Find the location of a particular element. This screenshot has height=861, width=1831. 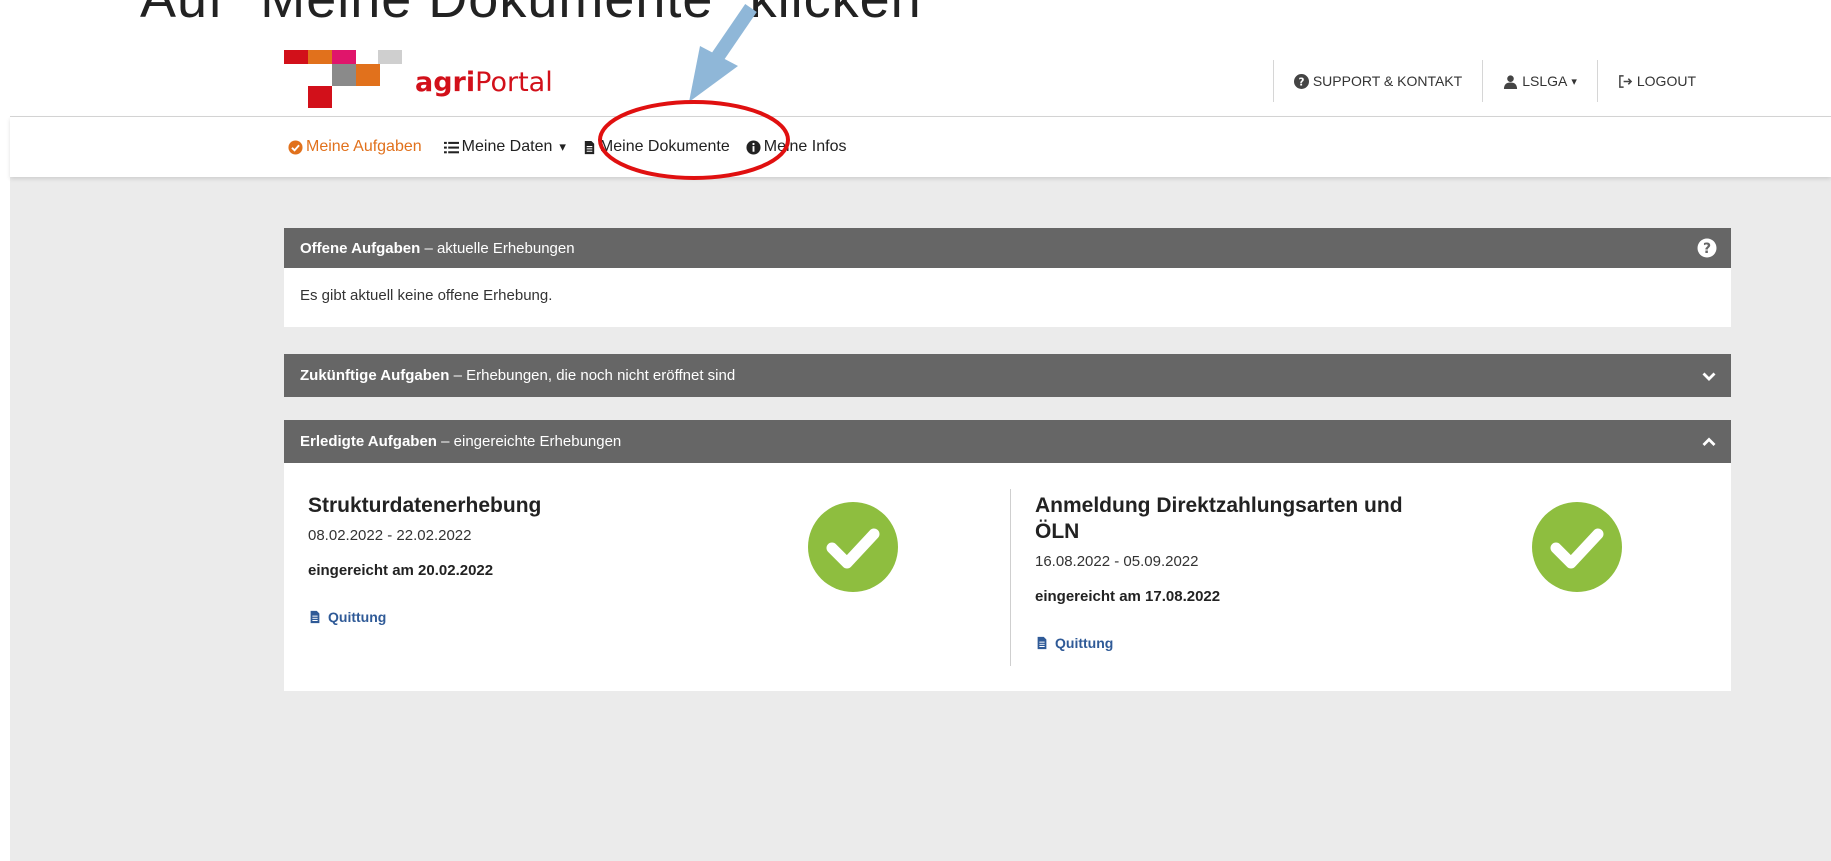

task-title: Strukturdatenerhebung is located at coordinates (425, 505).